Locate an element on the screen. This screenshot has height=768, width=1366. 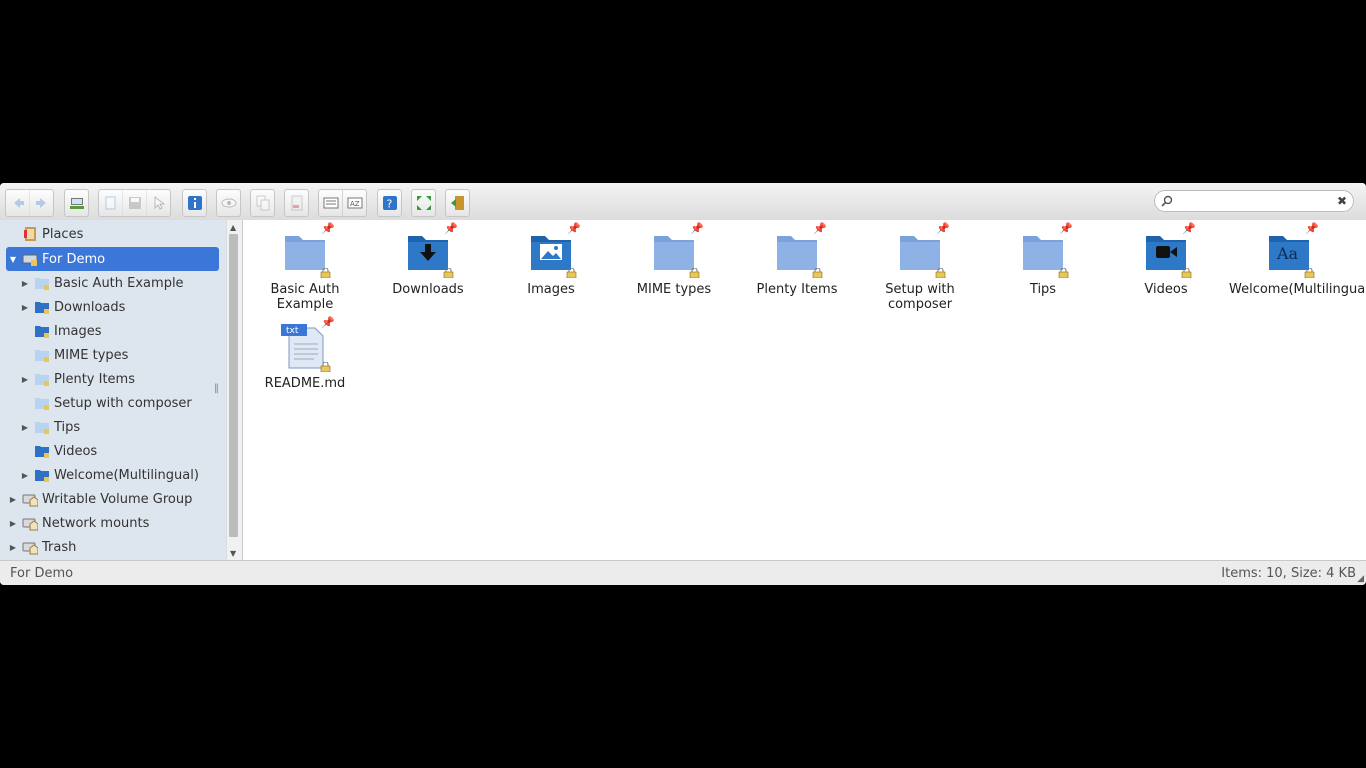
select-button is located at coordinates (158, 203).